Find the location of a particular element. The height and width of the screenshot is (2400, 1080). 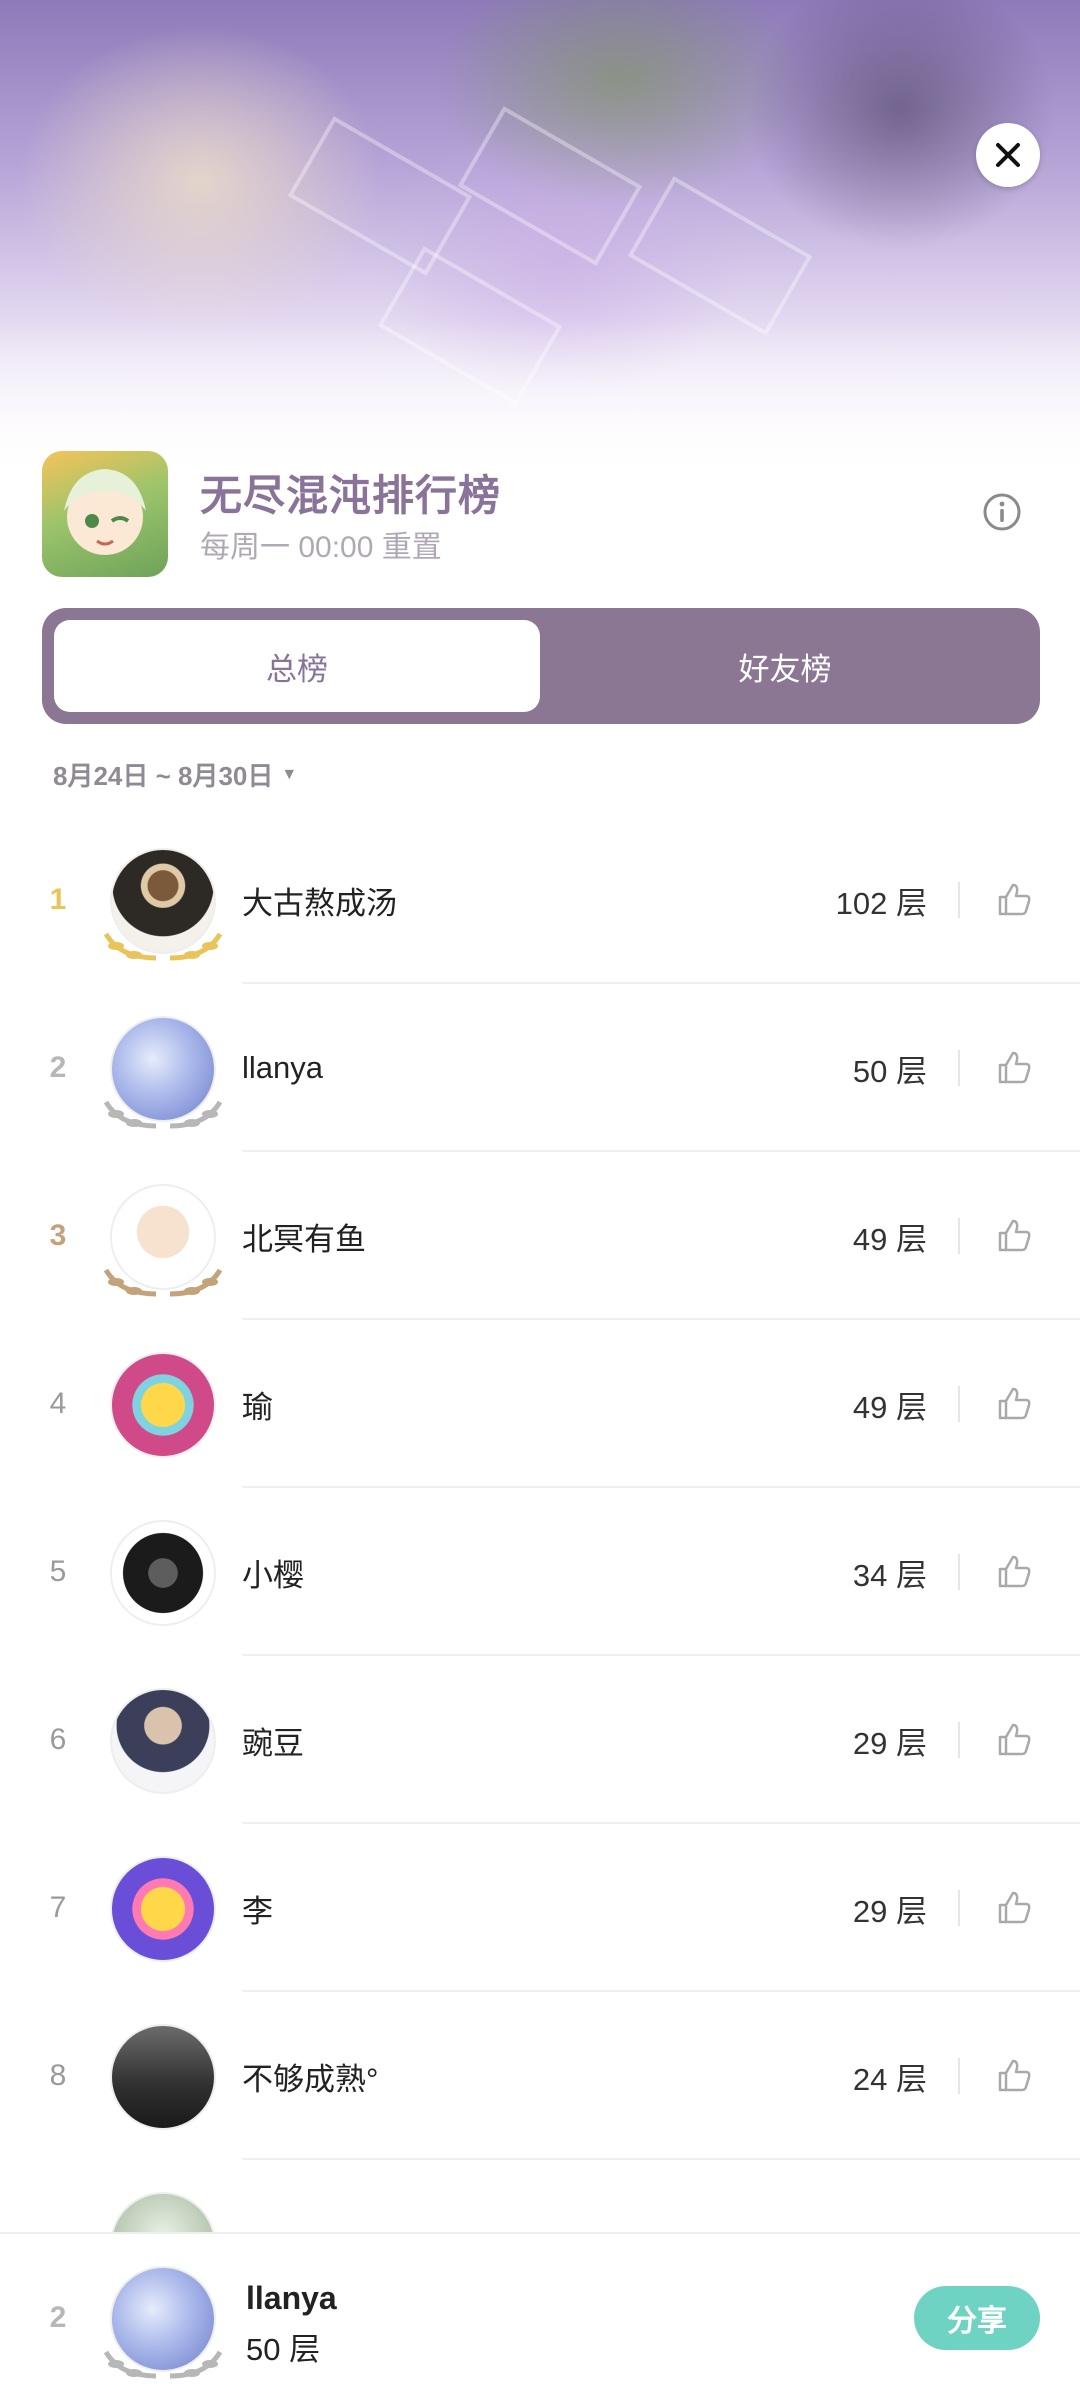

date-range-selector: 8月24日 ~ 8月30日 ▼ is located at coordinates (175, 774).